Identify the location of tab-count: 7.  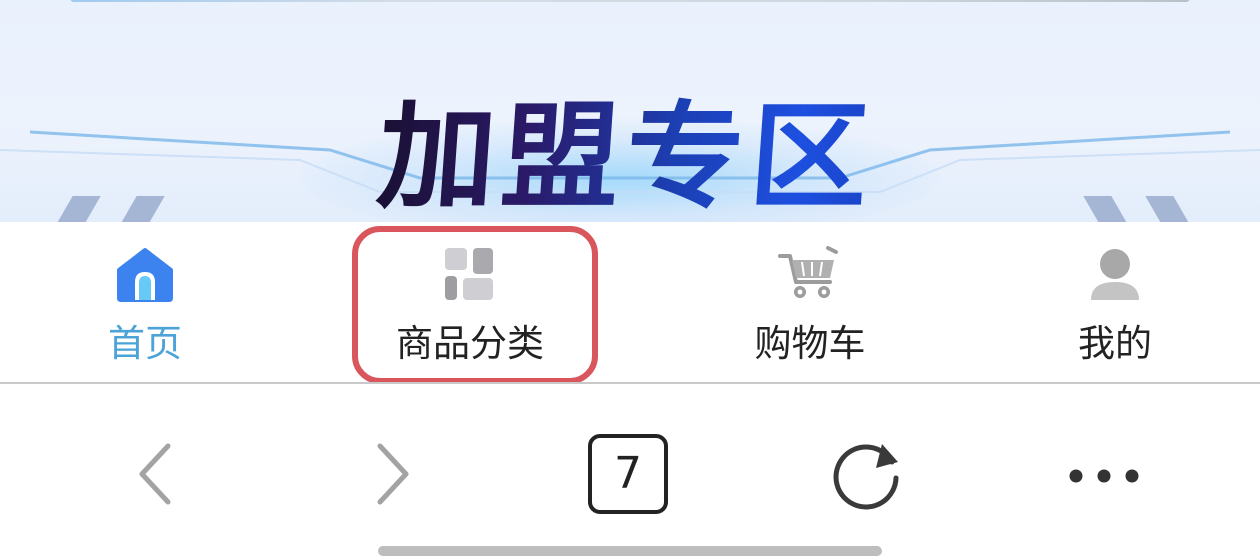
(628, 474).